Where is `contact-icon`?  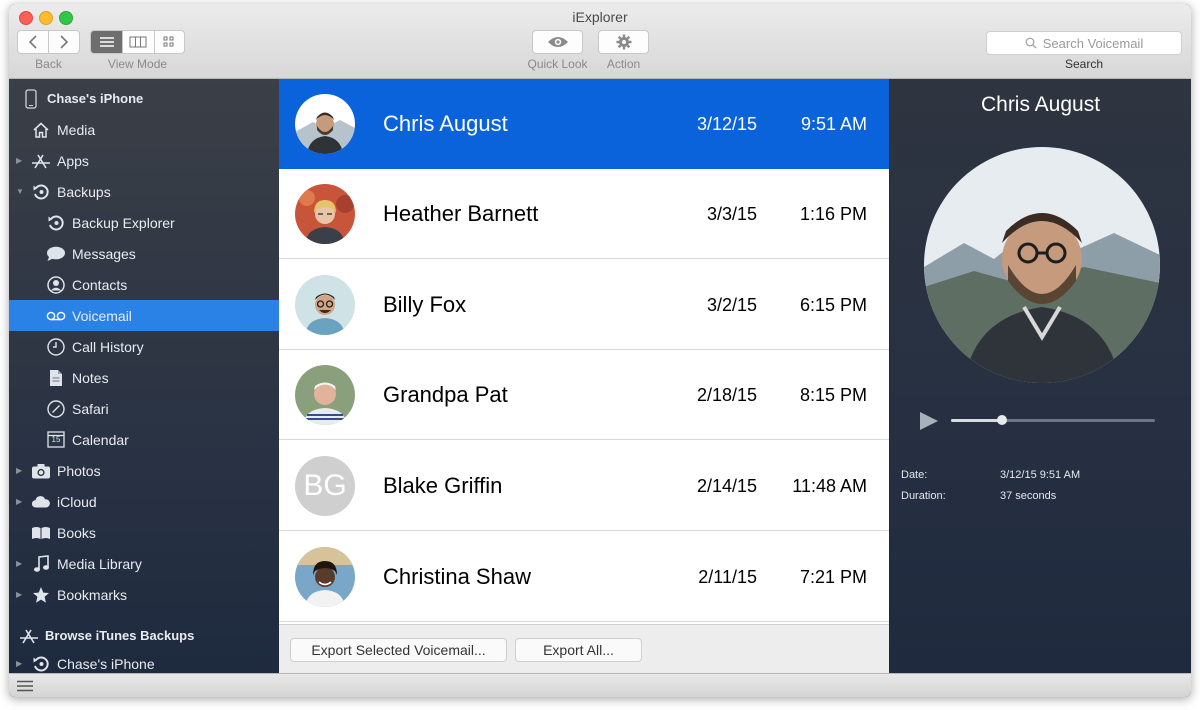
contact-icon is located at coordinates (56, 285).